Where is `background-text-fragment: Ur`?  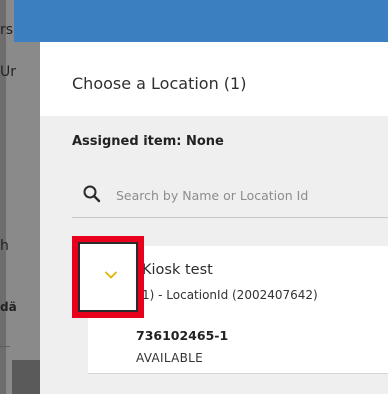
background-text-fragment: Ur is located at coordinates (8, 72).